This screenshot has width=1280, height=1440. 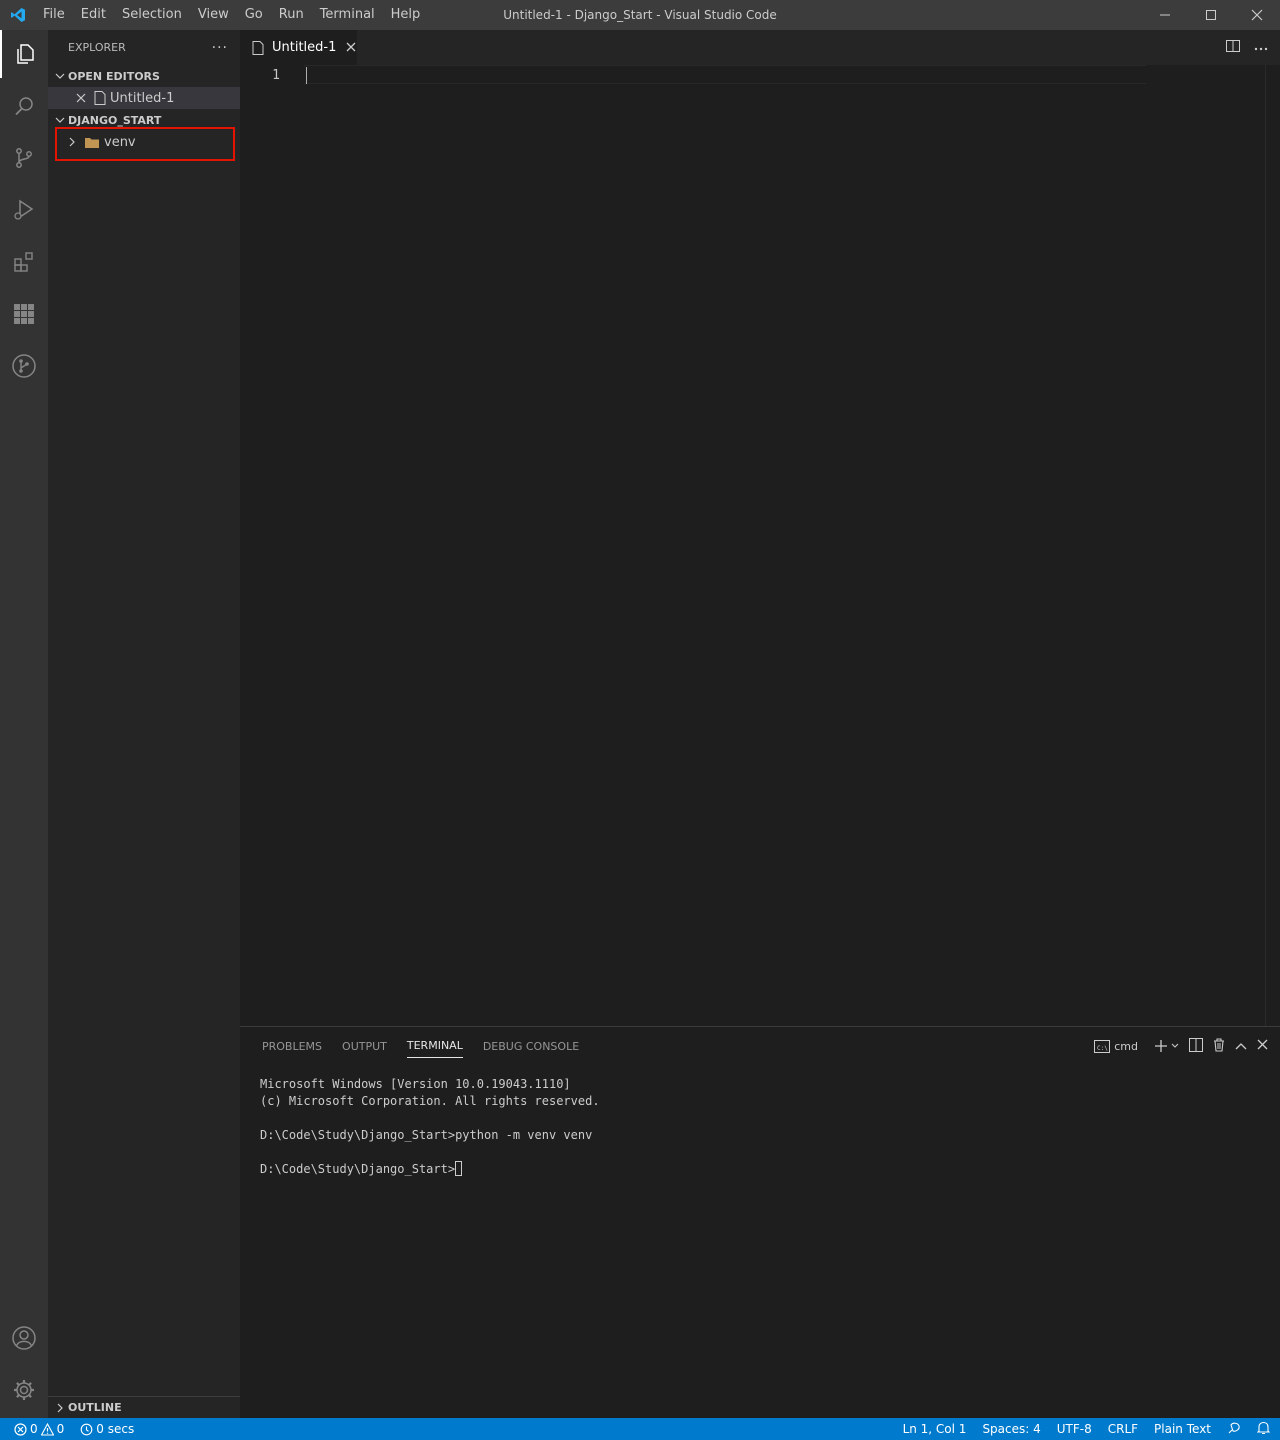 I want to click on activity-run-debug, so click(x=24, y=210).